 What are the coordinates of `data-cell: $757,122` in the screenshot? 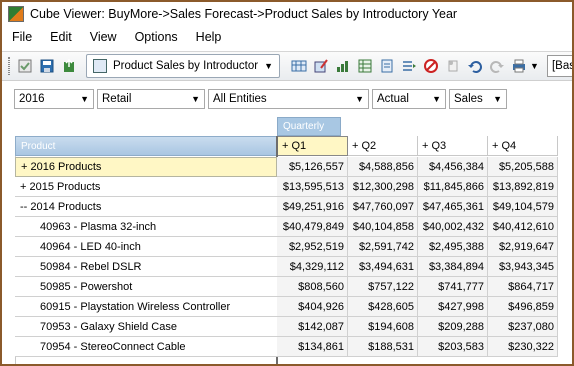 It's located at (383, 287).